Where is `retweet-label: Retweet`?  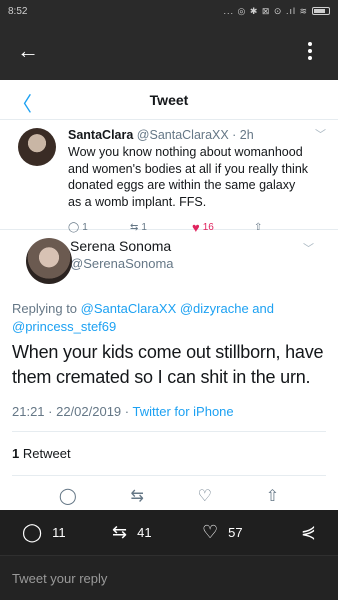 retweet-label: Retweet is located at coordinates (46, 453).